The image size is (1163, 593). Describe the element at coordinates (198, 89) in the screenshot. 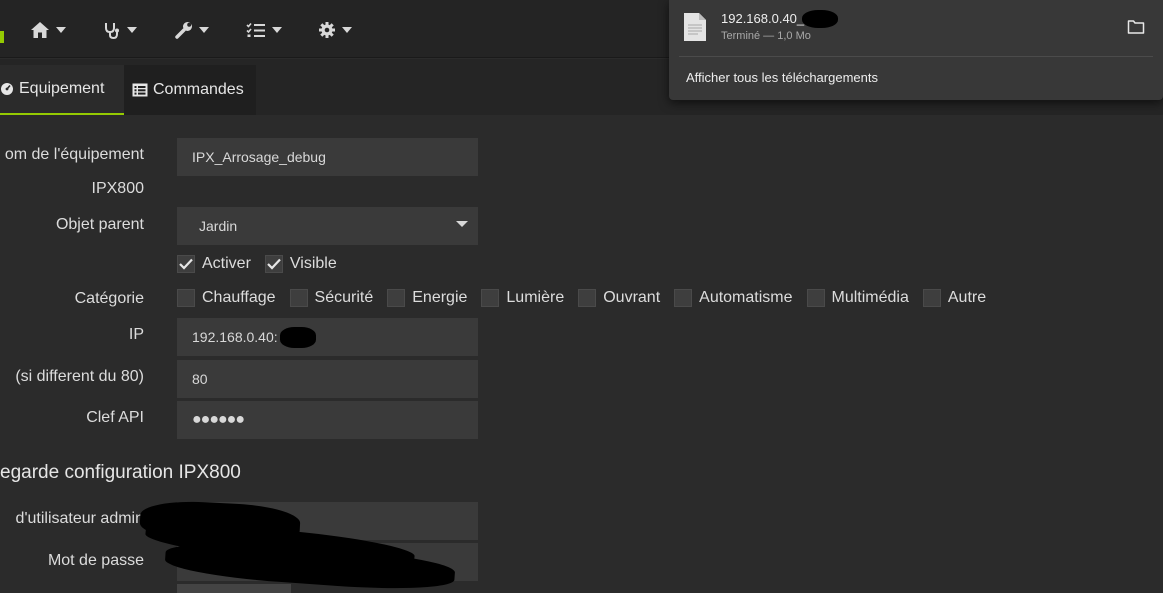

I see `tab-commands-label: Commandes` at that location.